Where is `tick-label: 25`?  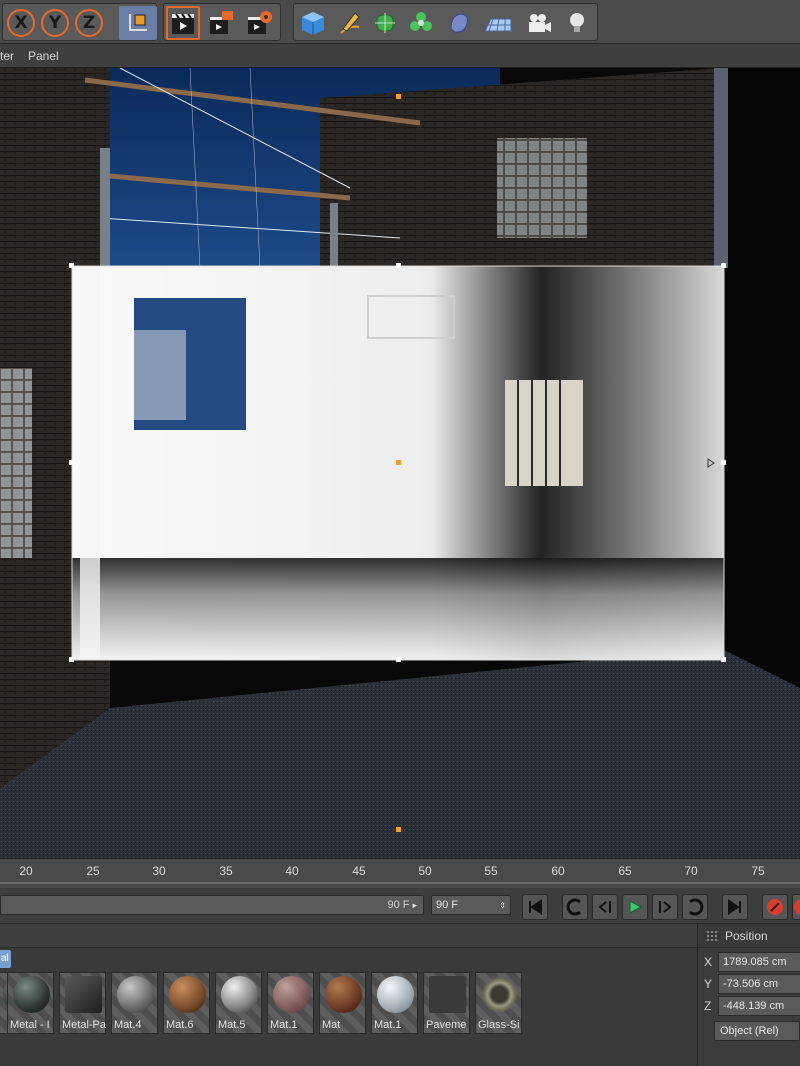
tick-label: 25 is located at coordinates (93, 871).